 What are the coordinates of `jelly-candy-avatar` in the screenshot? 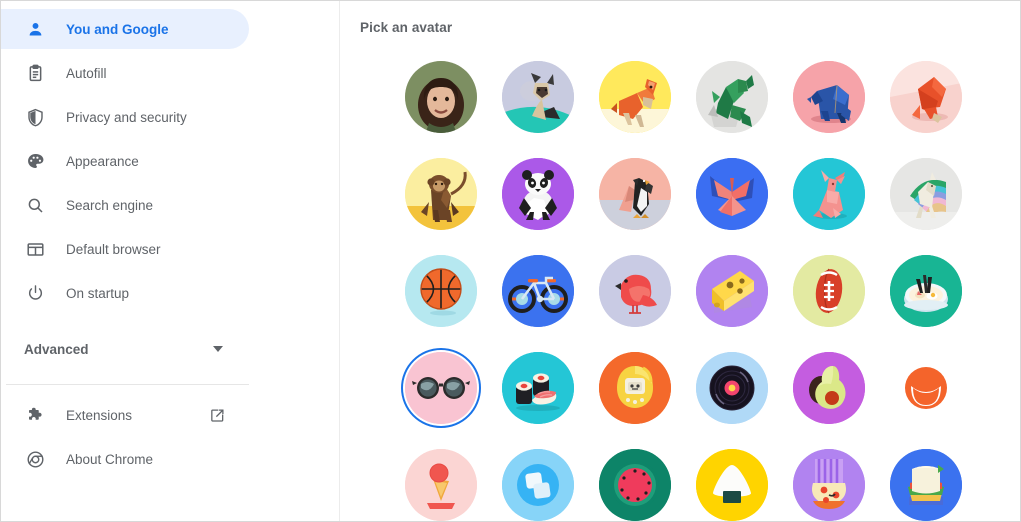 It's located at (537, 478).